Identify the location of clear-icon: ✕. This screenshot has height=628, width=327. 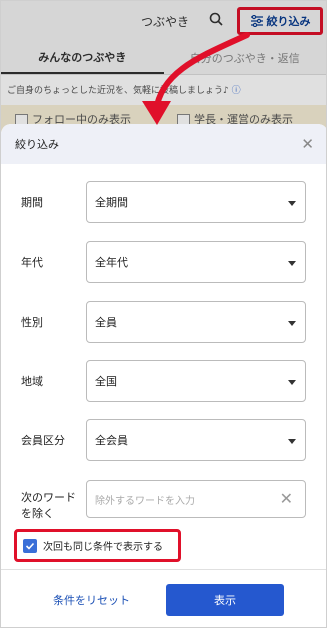
(286, 498).